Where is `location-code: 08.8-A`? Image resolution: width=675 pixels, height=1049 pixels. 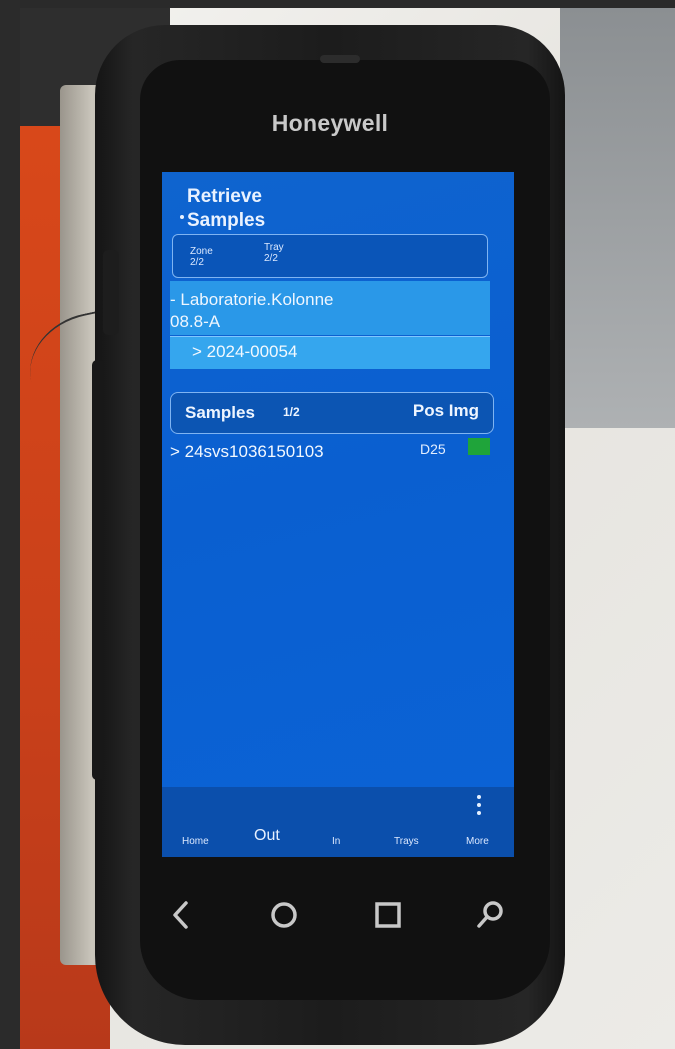
location-code: 08.8-A is located at coordinates (195, 321).